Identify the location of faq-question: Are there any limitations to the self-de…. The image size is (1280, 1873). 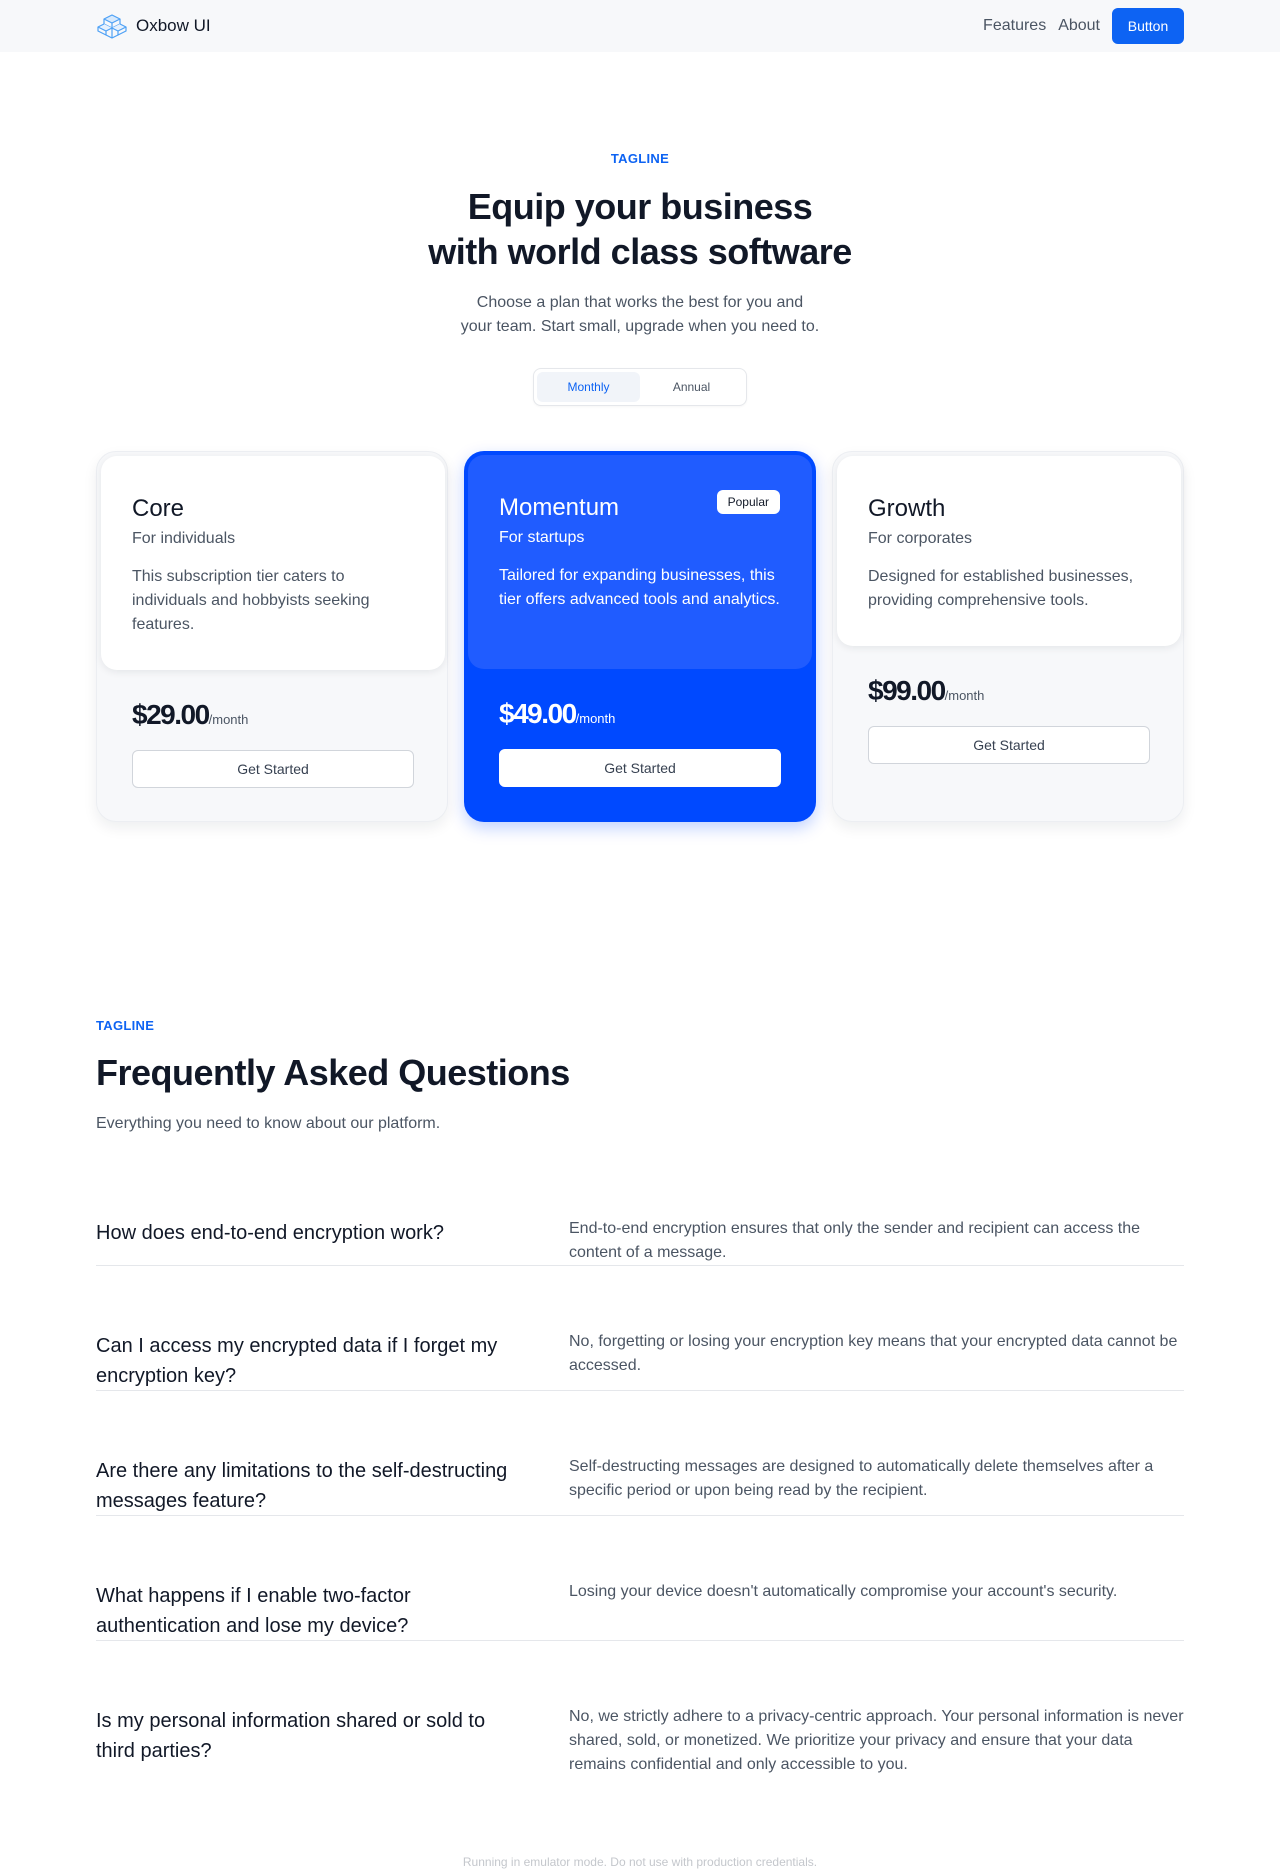
(302, 1486).